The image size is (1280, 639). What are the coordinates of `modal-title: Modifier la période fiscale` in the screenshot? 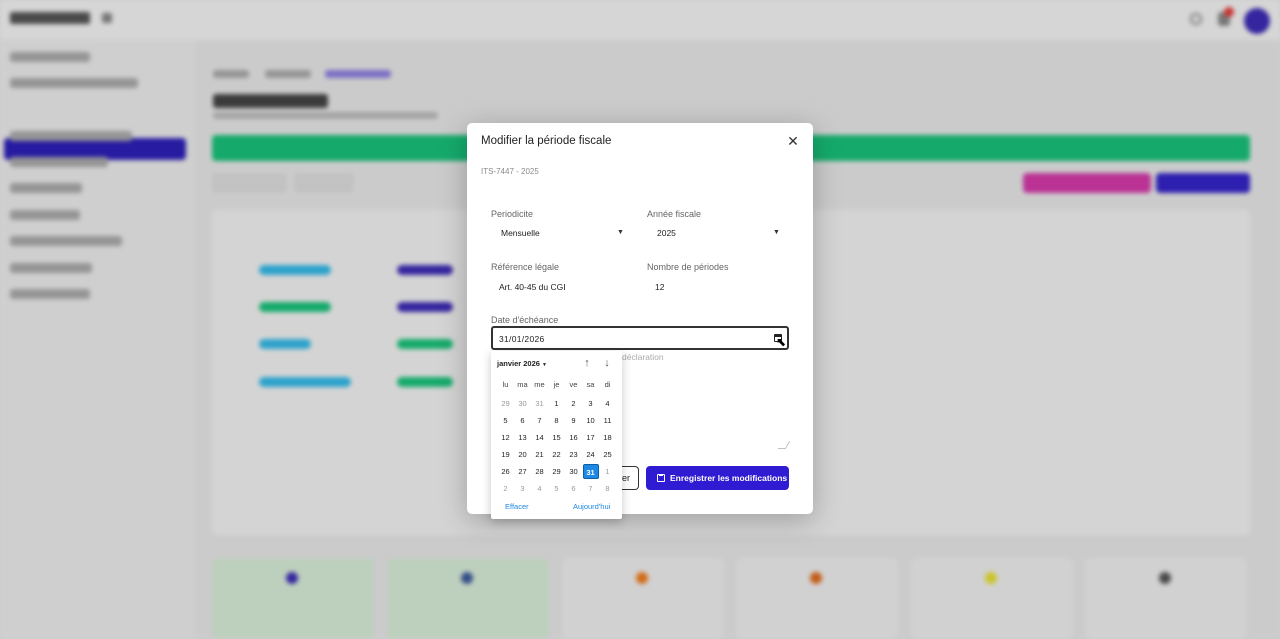 It's located at (546, 141).